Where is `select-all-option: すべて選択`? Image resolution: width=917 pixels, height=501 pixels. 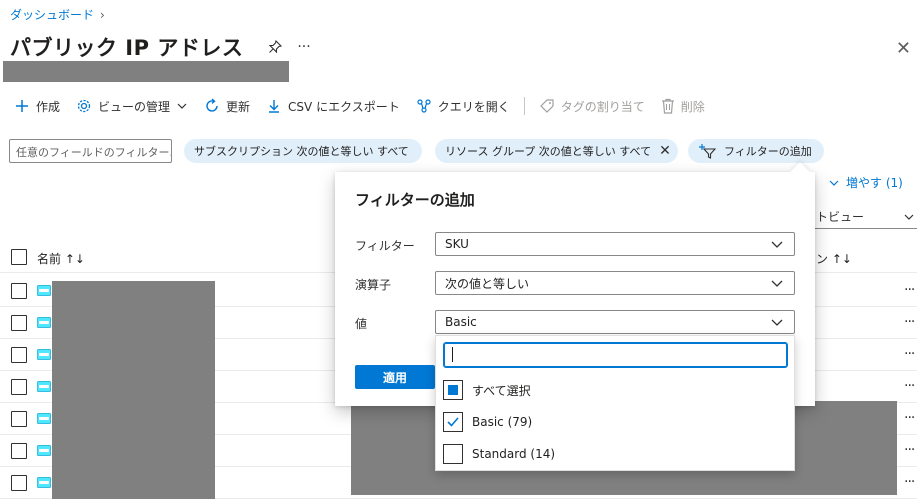 select-all-option: すべて選択 is located at coordinates (487, 390).